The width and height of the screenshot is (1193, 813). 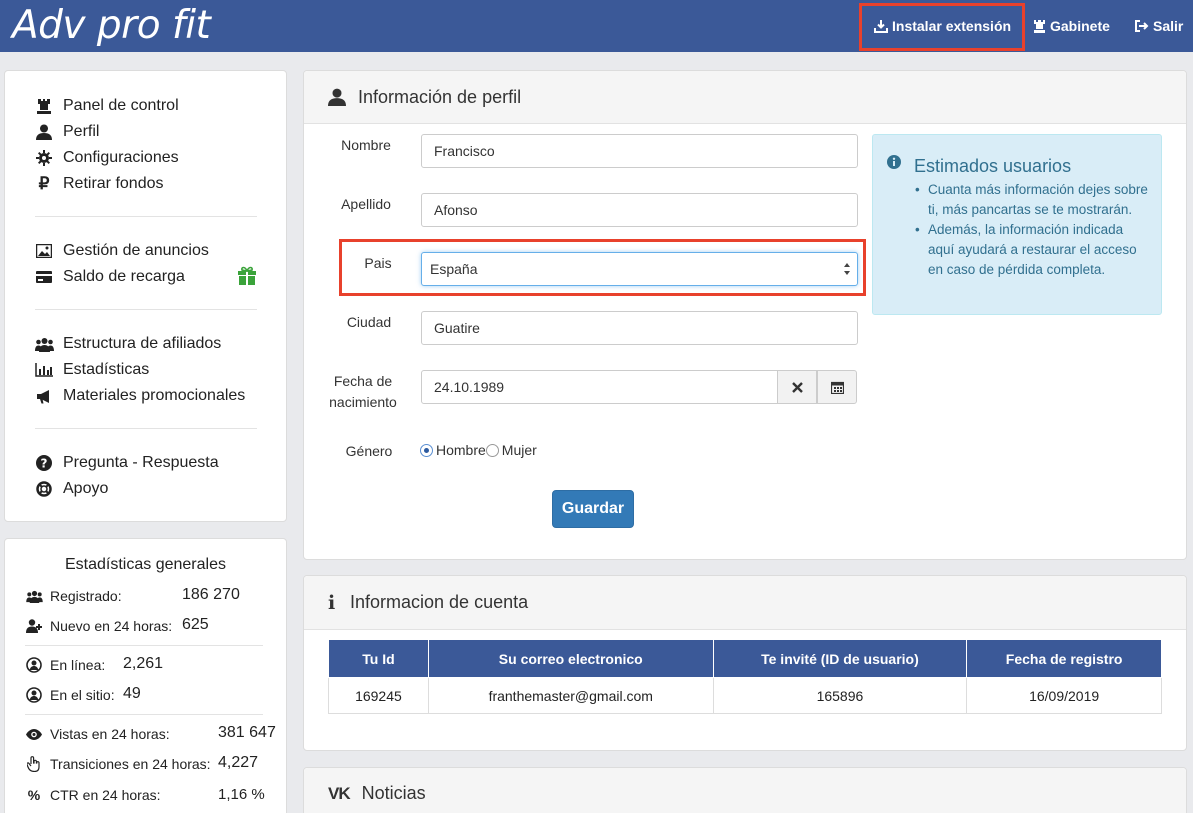 I want to click on save-button: Guardar, so click(x=593, y=509).